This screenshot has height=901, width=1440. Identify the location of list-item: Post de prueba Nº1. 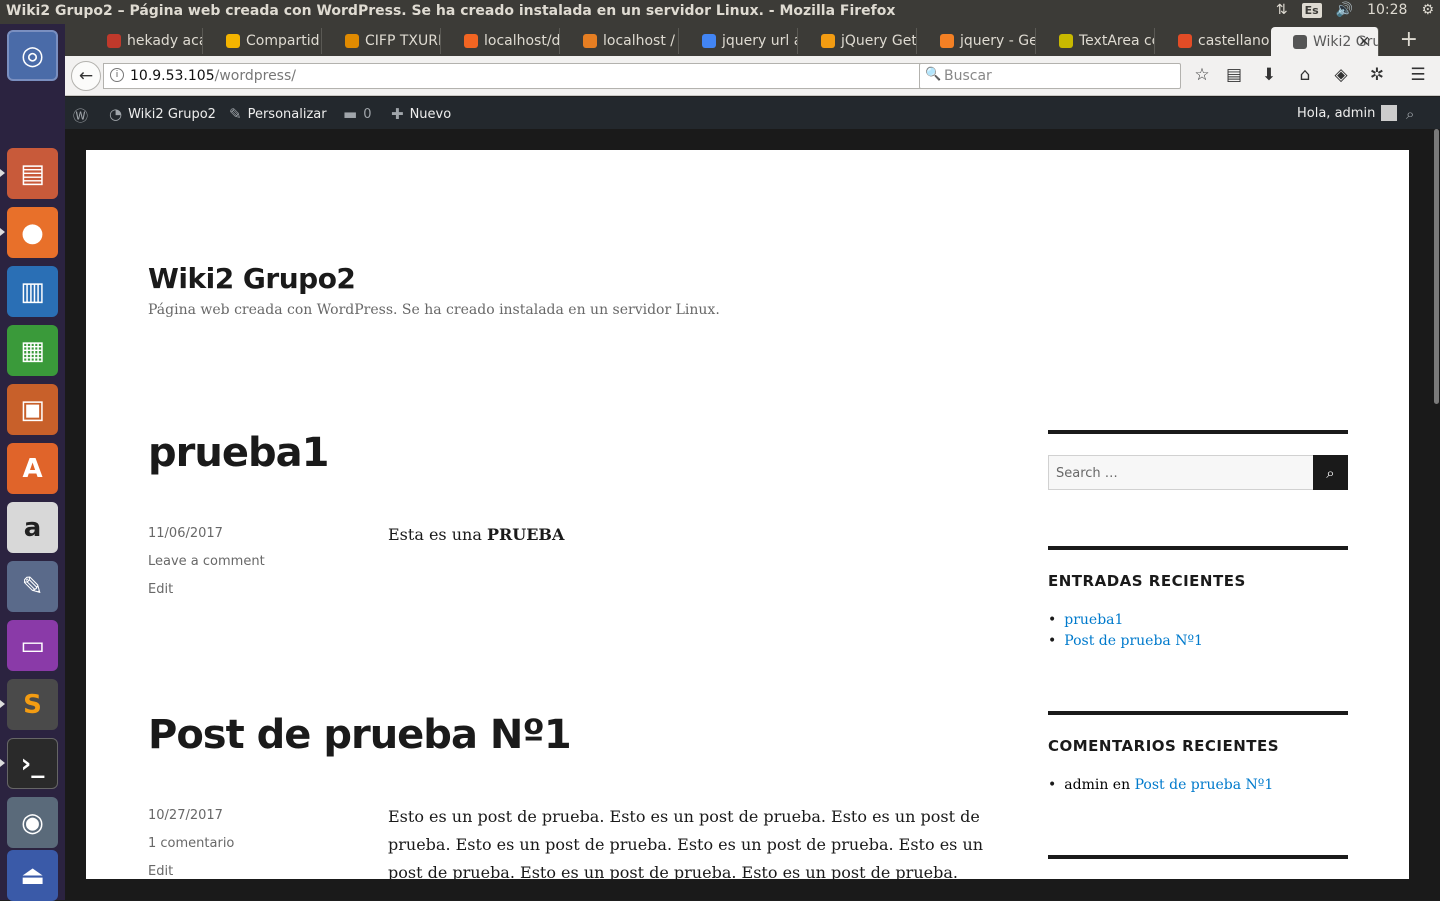
(1198, 641).